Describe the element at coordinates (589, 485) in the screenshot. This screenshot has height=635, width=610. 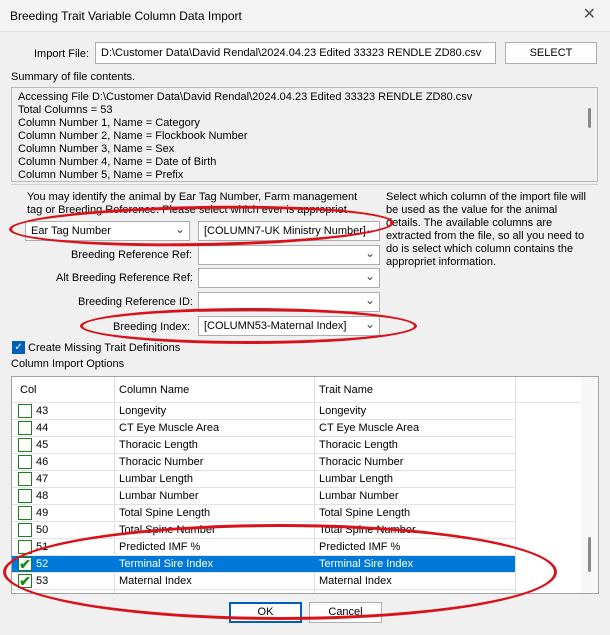
I see `grid-scrollbar` at that location.